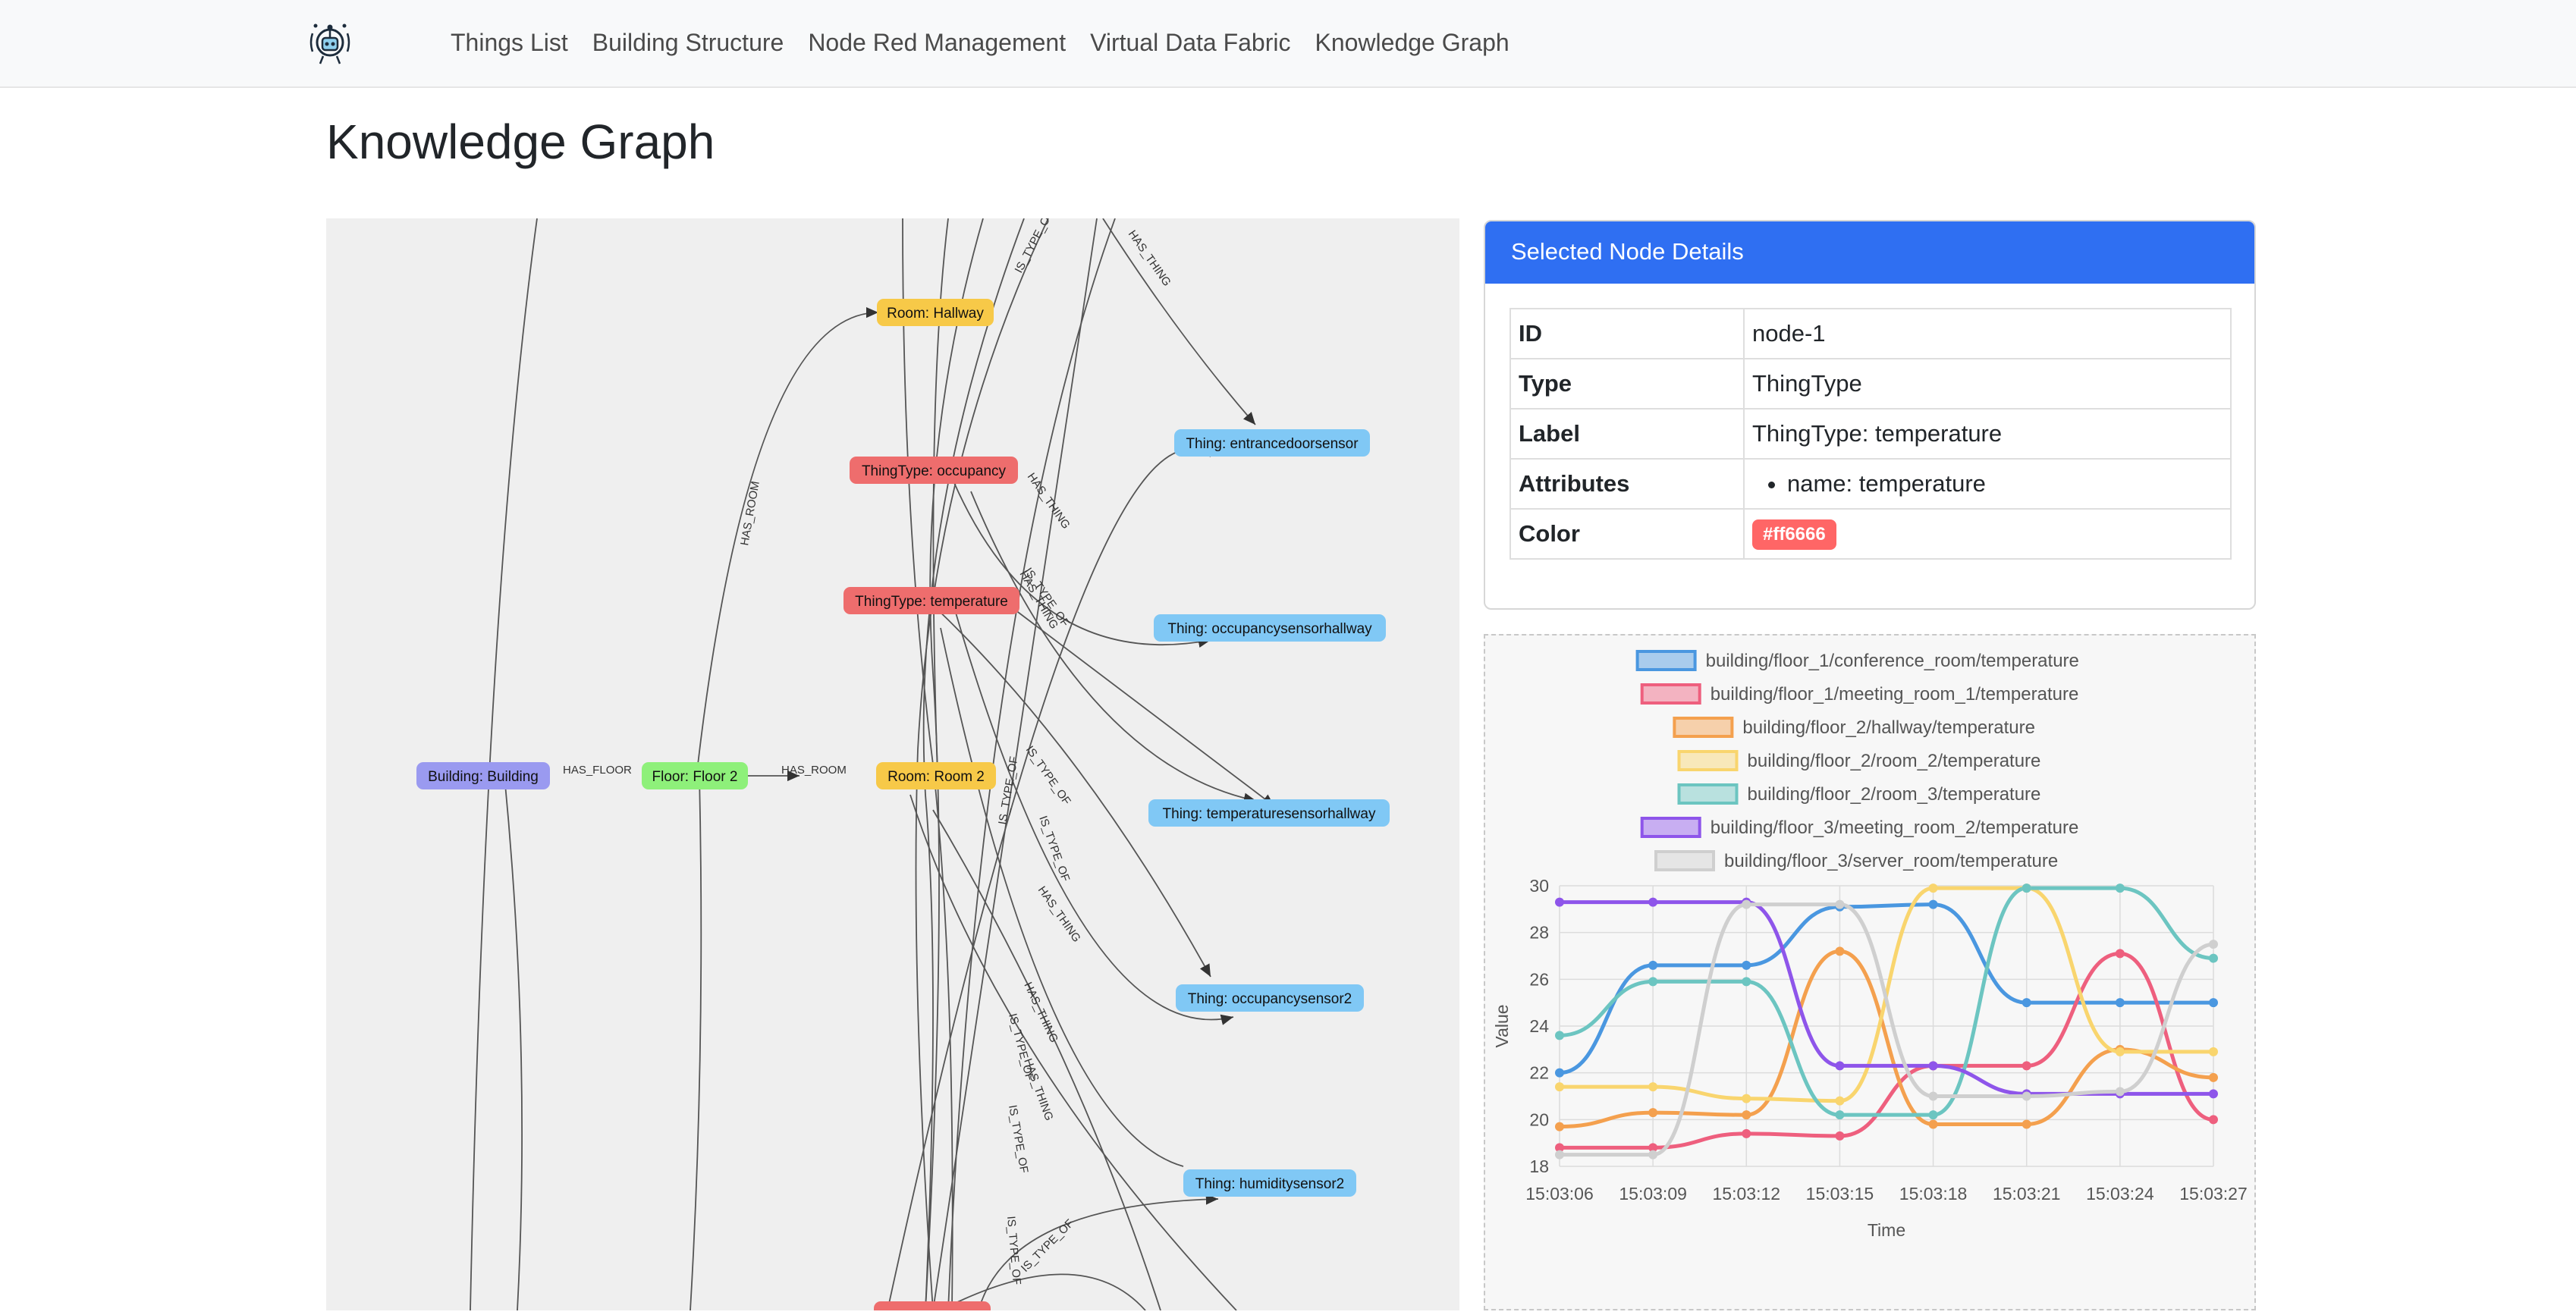  Describe the element at coordinates (1627, 434) in the screenshot. I see `label-key: Label` at that location.